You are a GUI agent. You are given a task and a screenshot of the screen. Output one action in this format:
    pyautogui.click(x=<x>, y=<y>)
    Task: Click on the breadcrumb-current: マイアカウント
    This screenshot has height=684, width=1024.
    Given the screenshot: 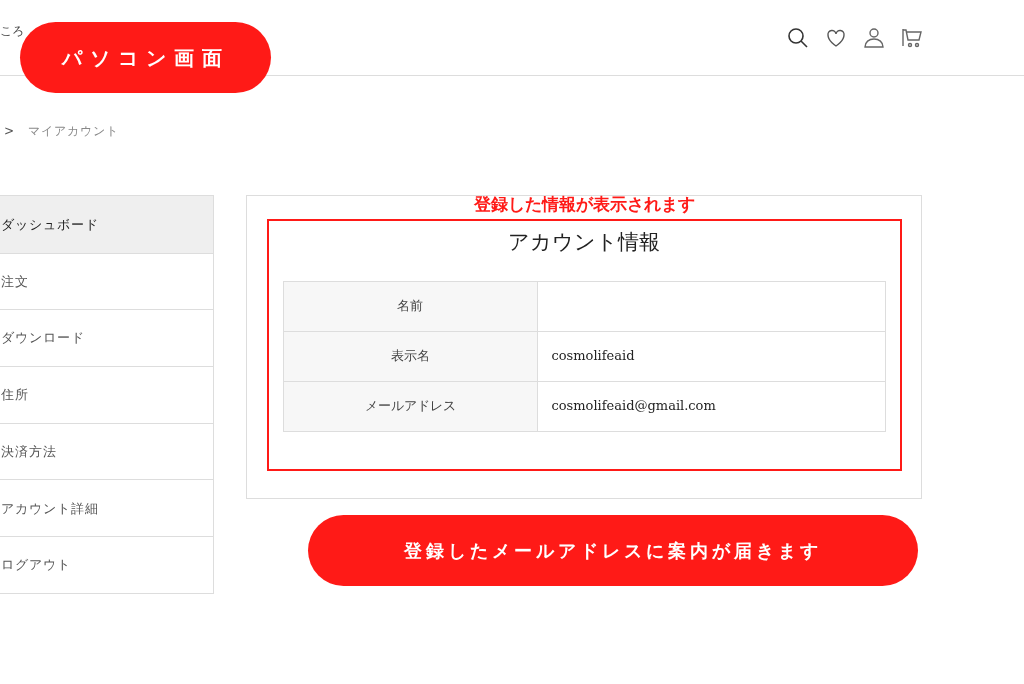 What is the action you would take?
    pyautogui.click(x=74, y=131)
    